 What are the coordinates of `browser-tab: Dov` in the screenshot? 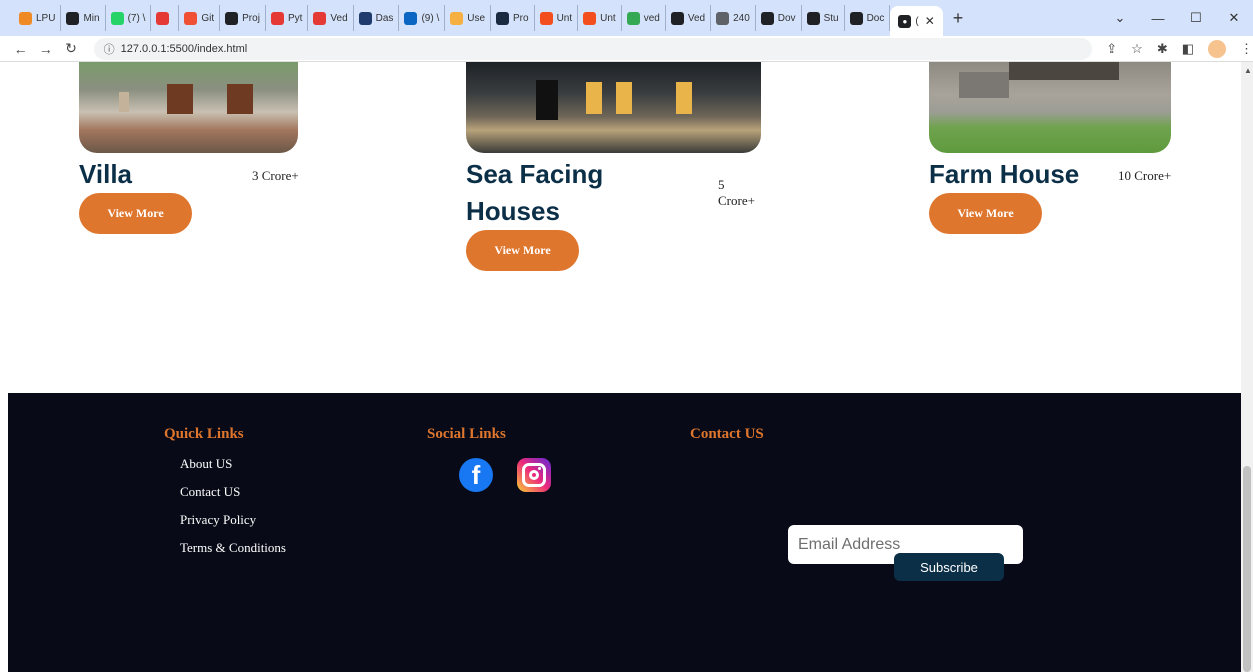 It's located at (779, 18).